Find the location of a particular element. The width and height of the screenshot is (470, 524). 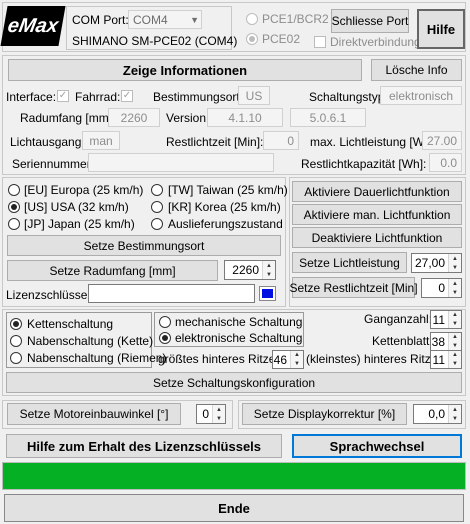

version-field: 4.1.10 is located at coordinates (245, 117).